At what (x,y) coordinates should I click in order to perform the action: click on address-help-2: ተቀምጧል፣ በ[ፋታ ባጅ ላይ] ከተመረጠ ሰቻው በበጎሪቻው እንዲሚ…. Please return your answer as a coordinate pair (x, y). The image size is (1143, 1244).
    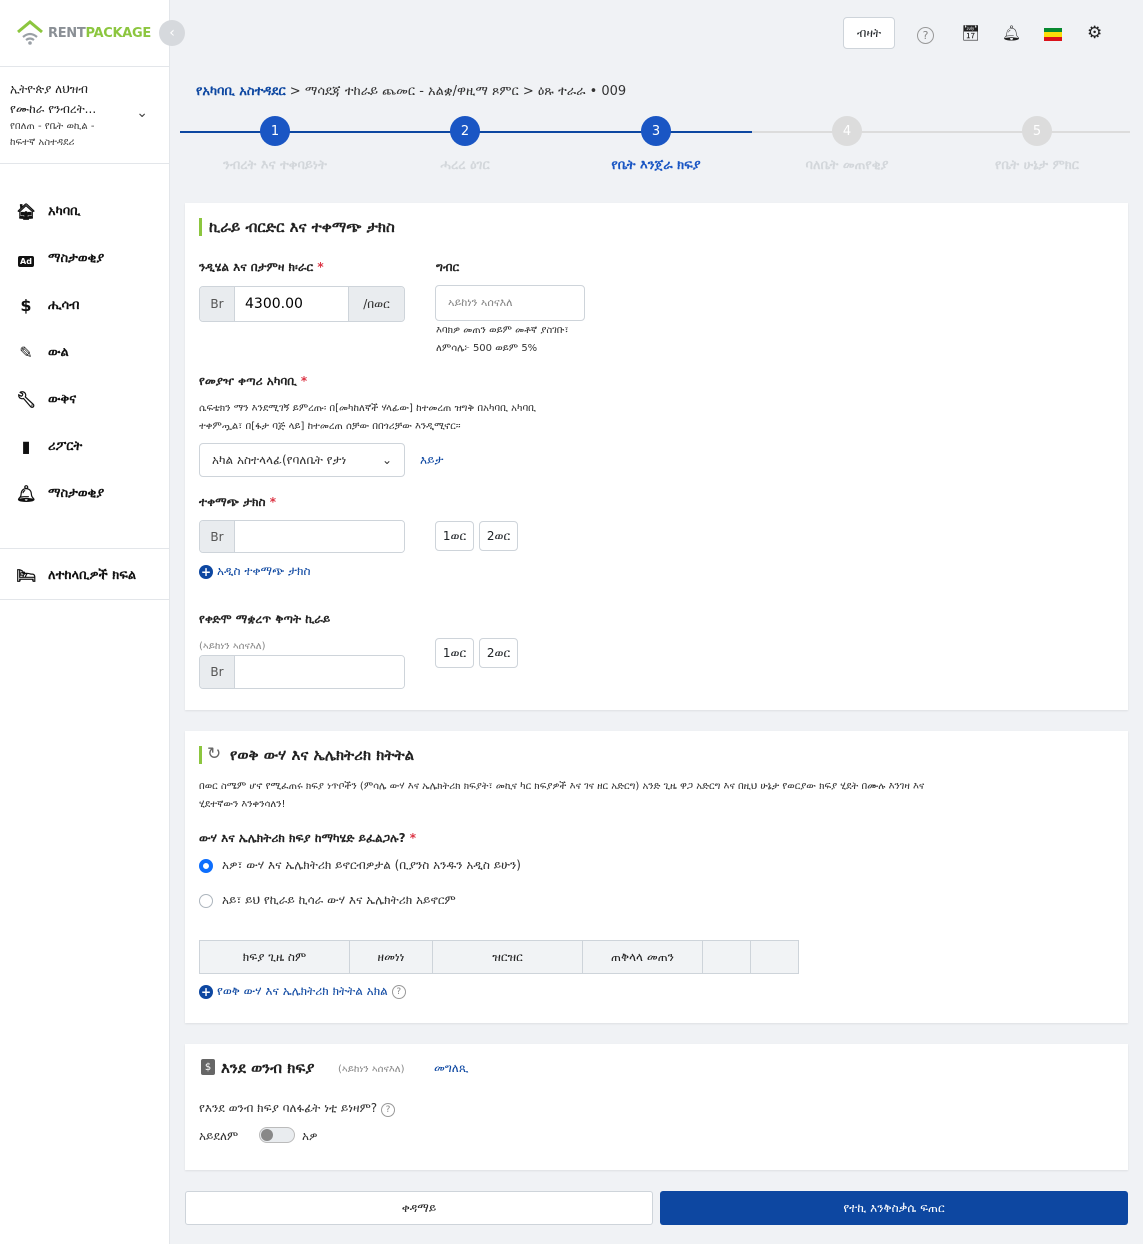
    Looking at the image, I should click on (330, 426).